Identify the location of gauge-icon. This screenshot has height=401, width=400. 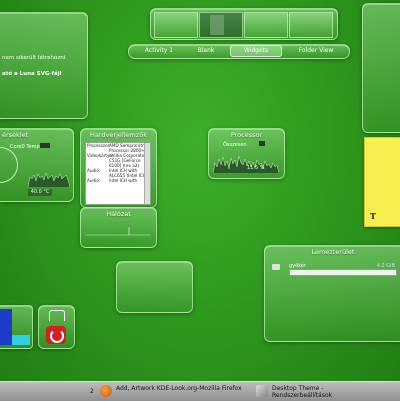
(9, 165).